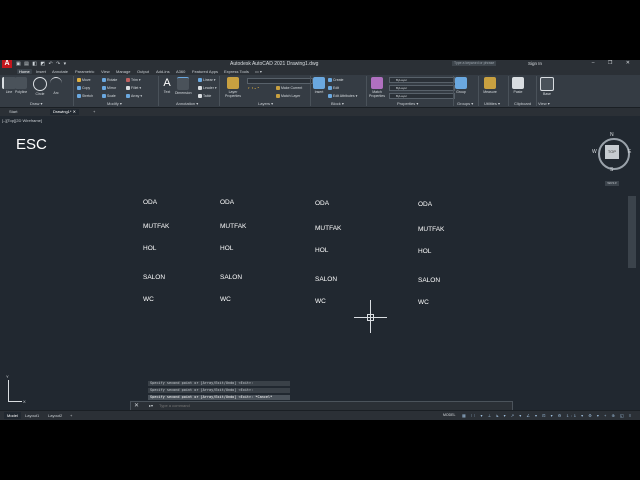 This screenshot has width=640, height=480. Describe the element at coordinates (83, 88) in the screenshot. I see `copy-button: Copy` at that location.